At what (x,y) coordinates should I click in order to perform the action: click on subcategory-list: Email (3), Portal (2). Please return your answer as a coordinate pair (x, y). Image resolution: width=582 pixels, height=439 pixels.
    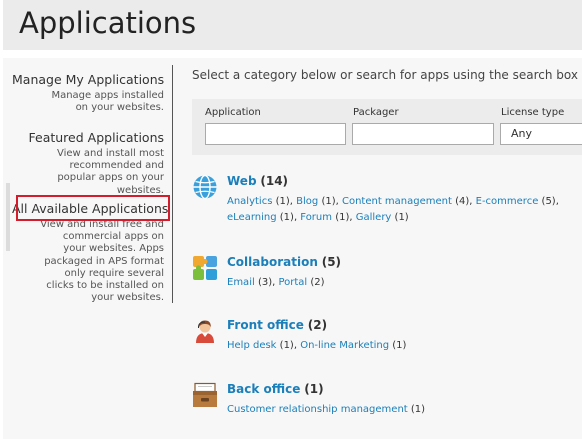
    Looking at the image, I should click on (276, 282).